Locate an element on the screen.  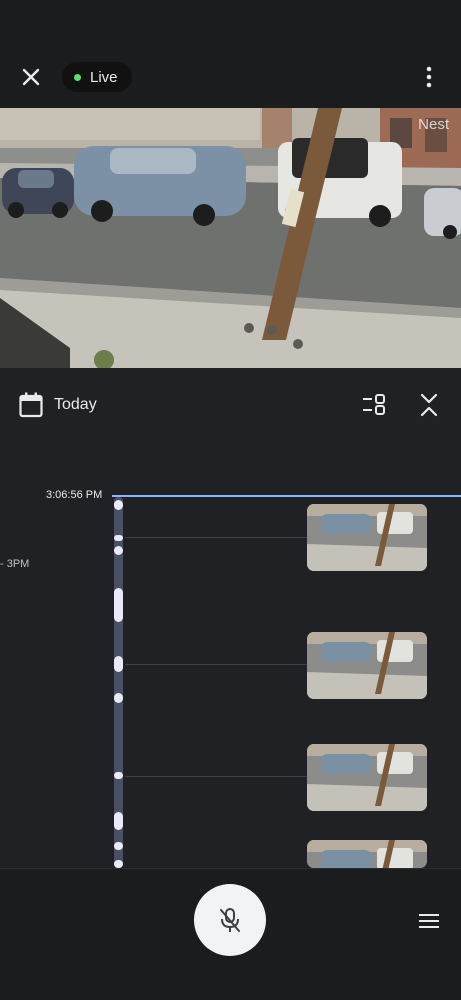
calendar-icon is located at coordinates (31, 405).